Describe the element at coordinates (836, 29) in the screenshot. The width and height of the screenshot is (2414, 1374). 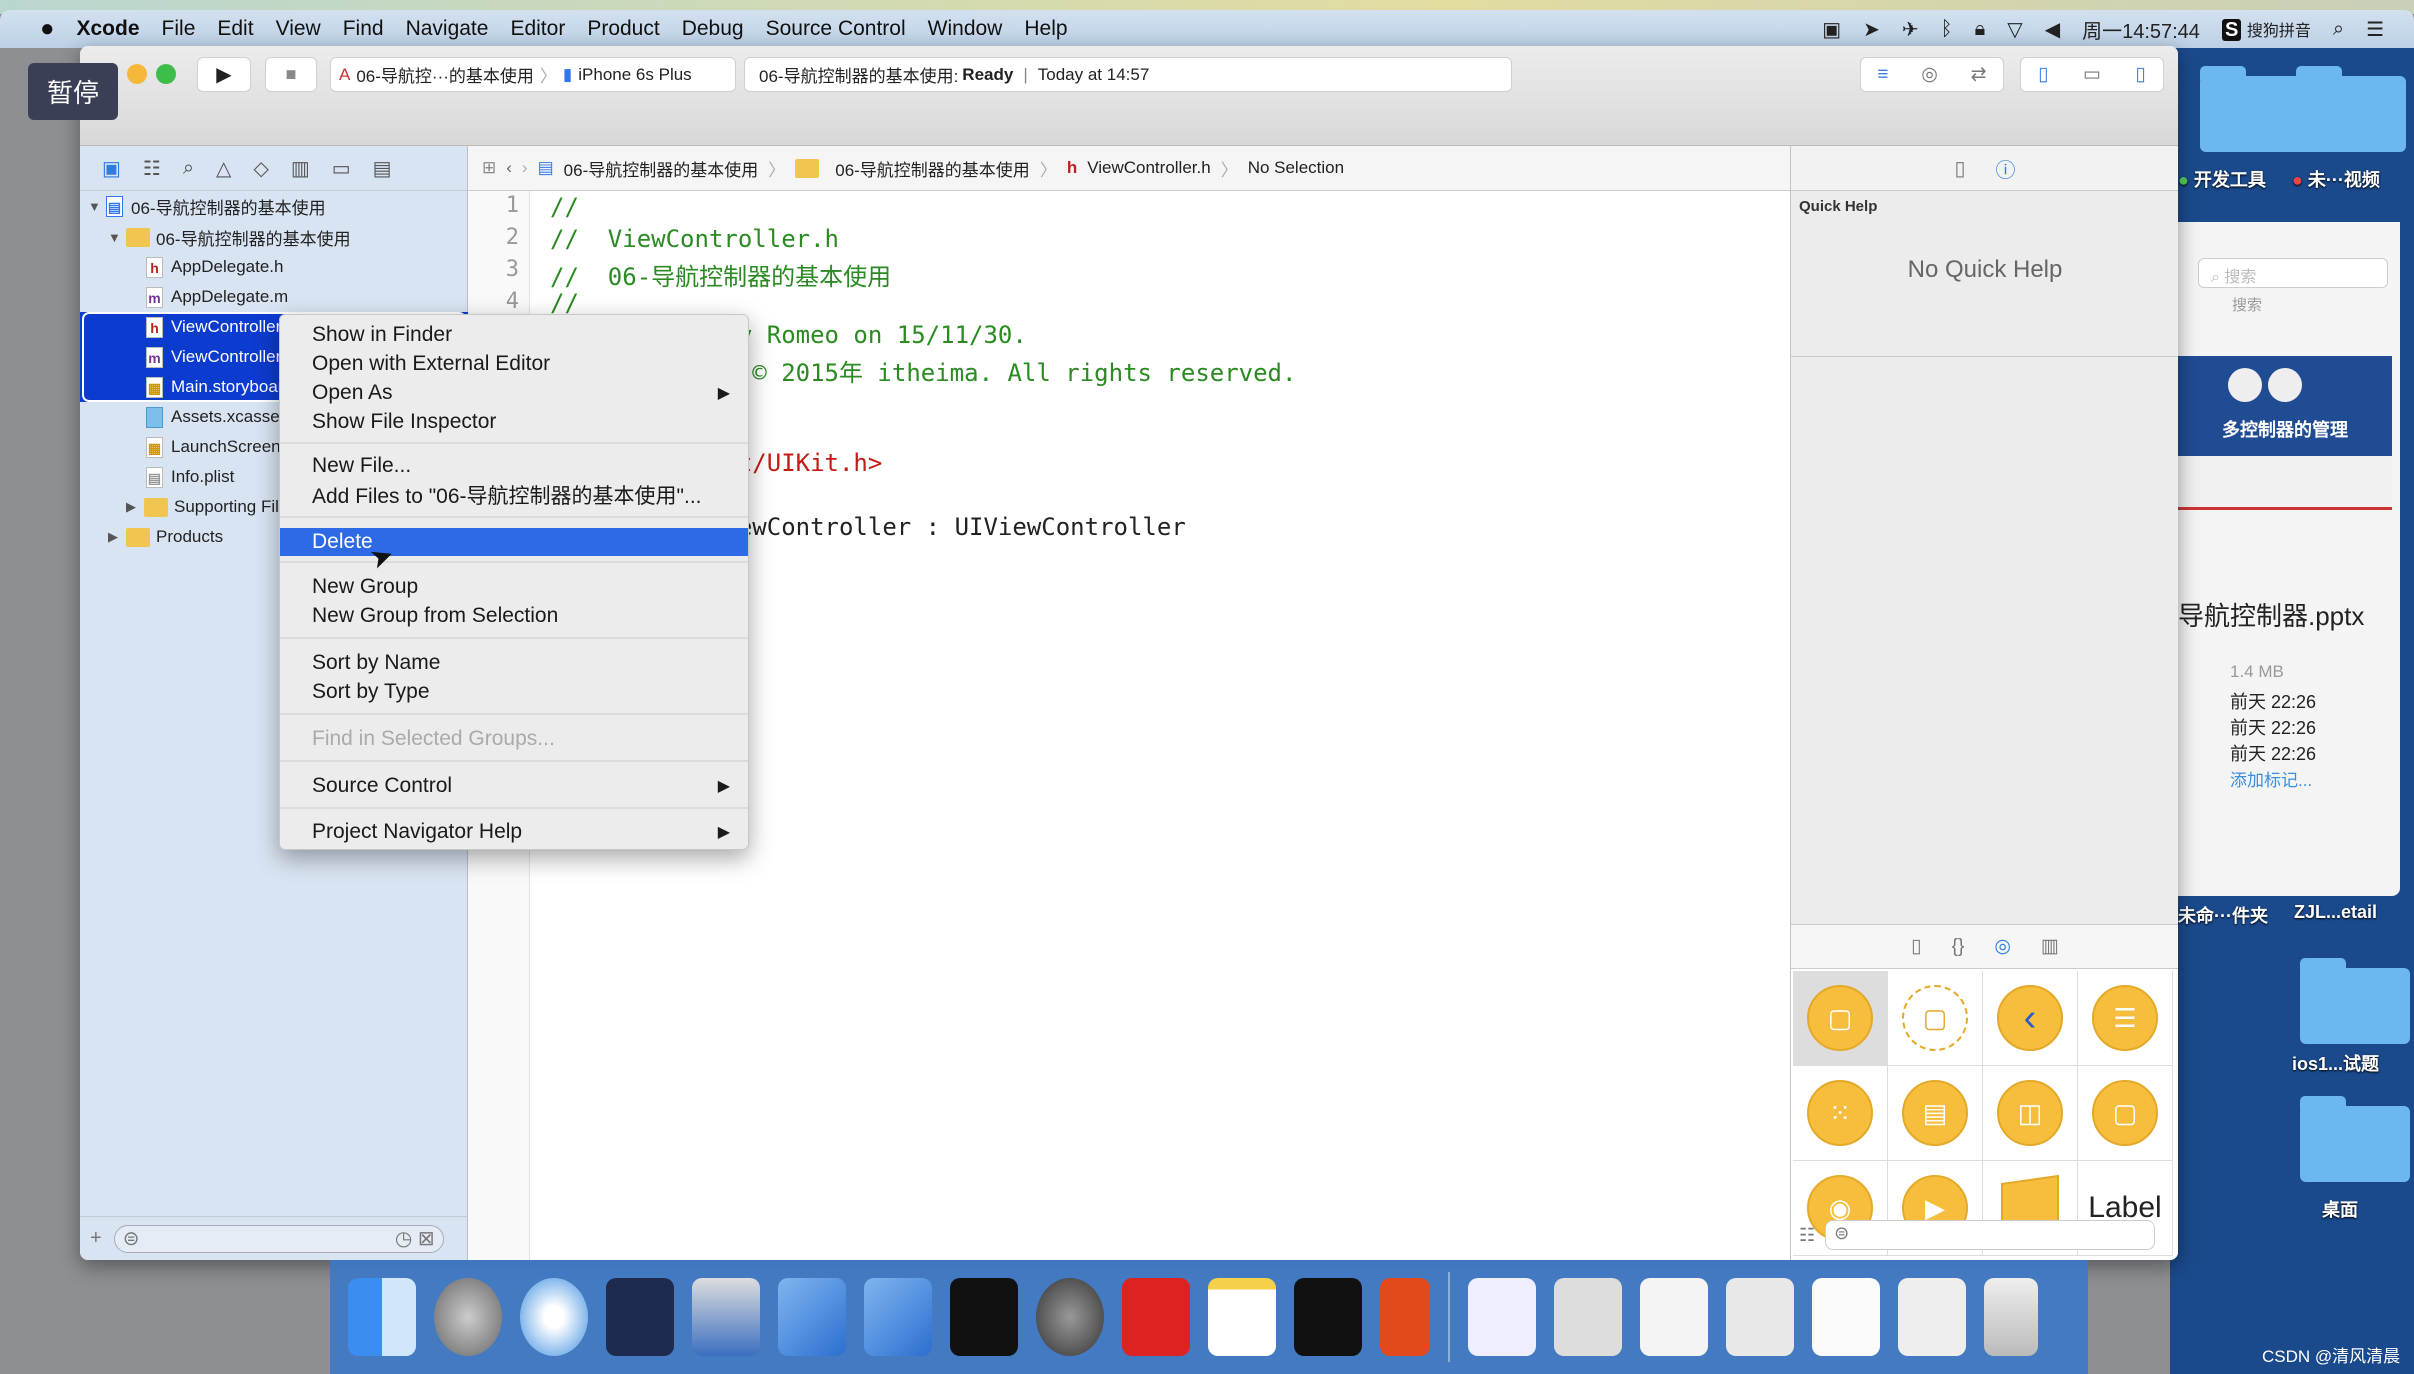
I see `menu-source-control: Source Control` at that location.